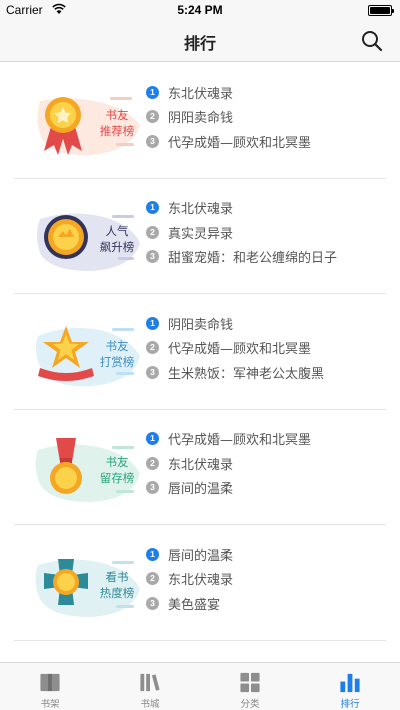 This screenshot has width=400, height=710. Describe the element at coordinates (372, 41) in the screenshot. I see `search-icon` at that location.